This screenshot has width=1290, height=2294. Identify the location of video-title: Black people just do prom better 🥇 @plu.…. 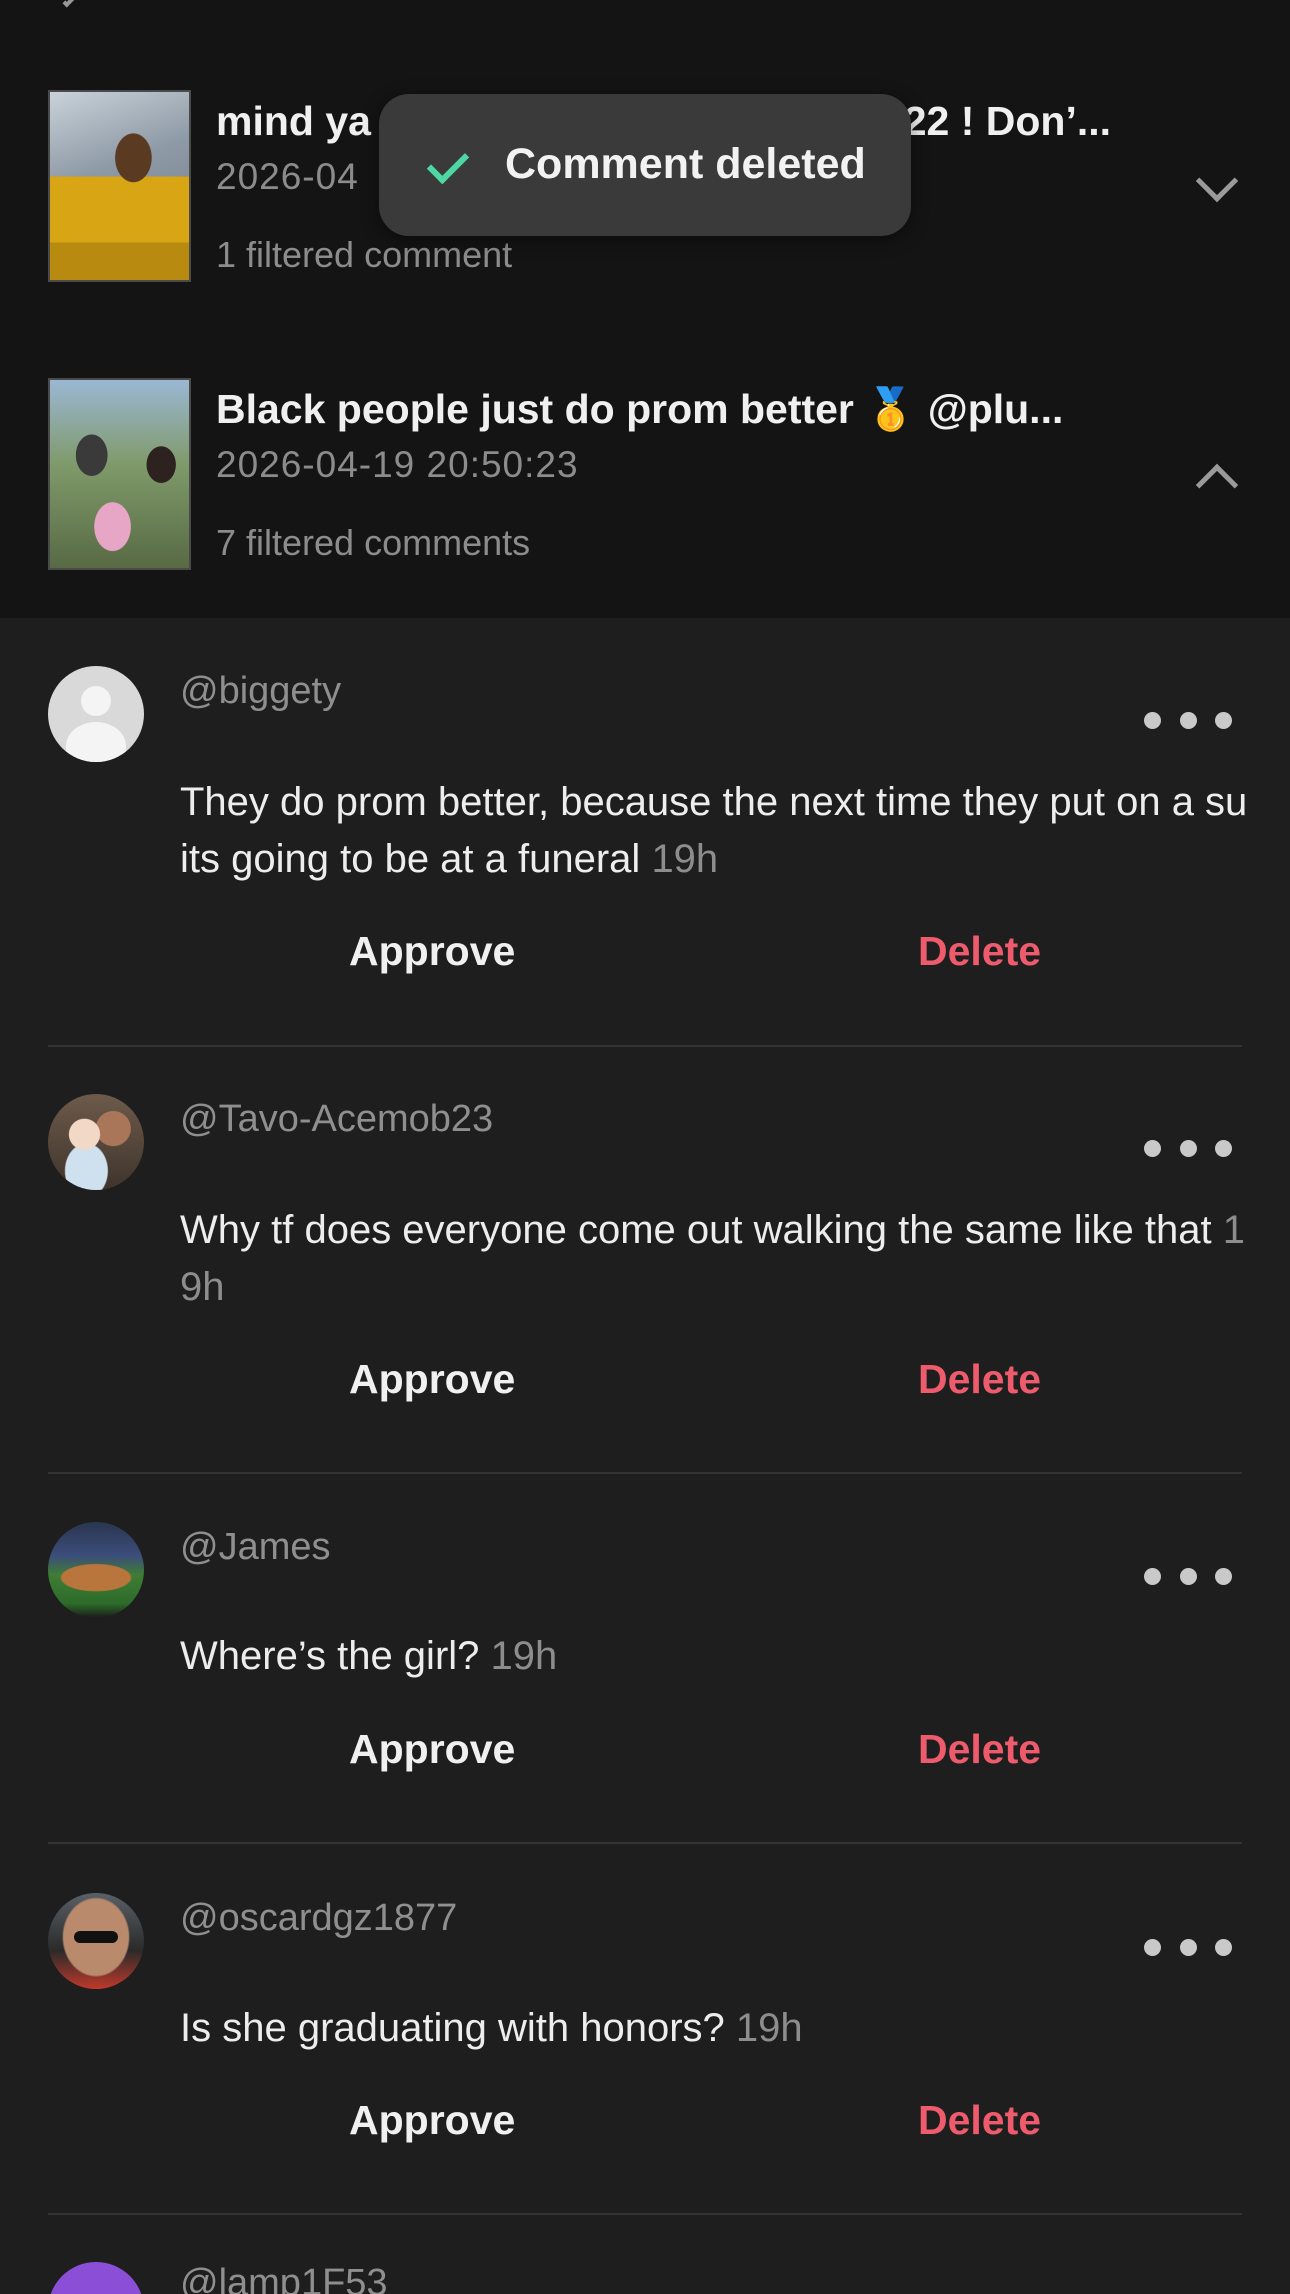
(640, 409).